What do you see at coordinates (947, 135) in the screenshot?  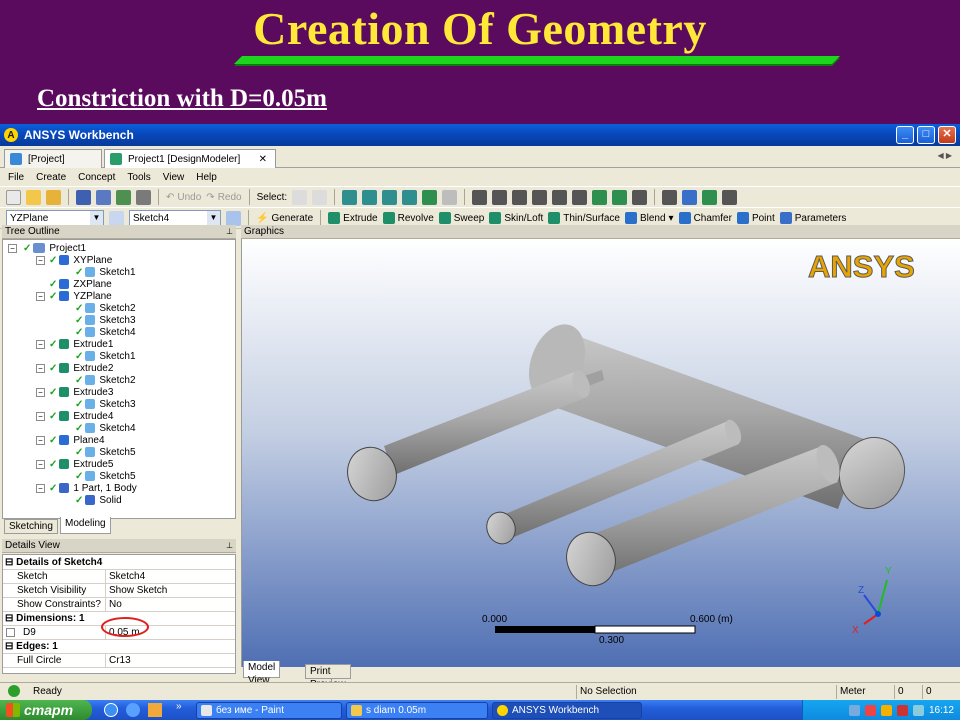 I see `close-button: ✕` at bounding box center [947, 135].